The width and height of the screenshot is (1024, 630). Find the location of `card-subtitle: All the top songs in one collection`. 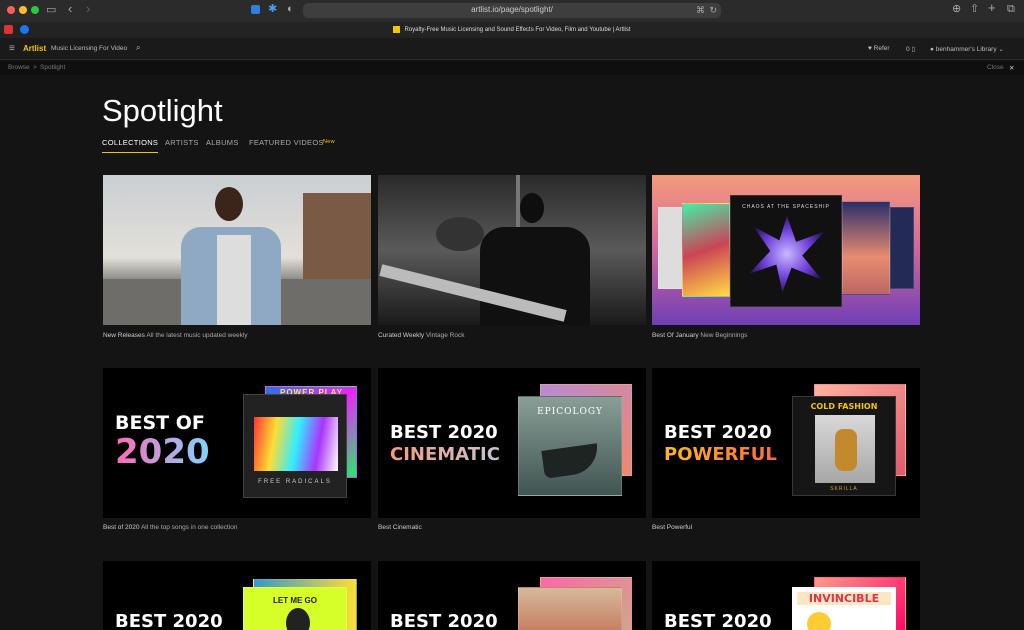

card-subtitle: All the top songs in one collection is located at coordinates (189, 527).